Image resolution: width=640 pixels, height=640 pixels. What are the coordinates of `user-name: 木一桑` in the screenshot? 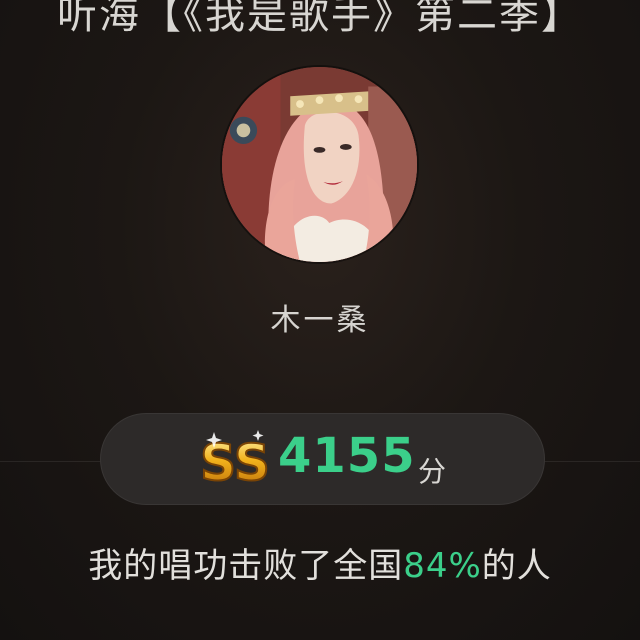 It's located at (320, 320).